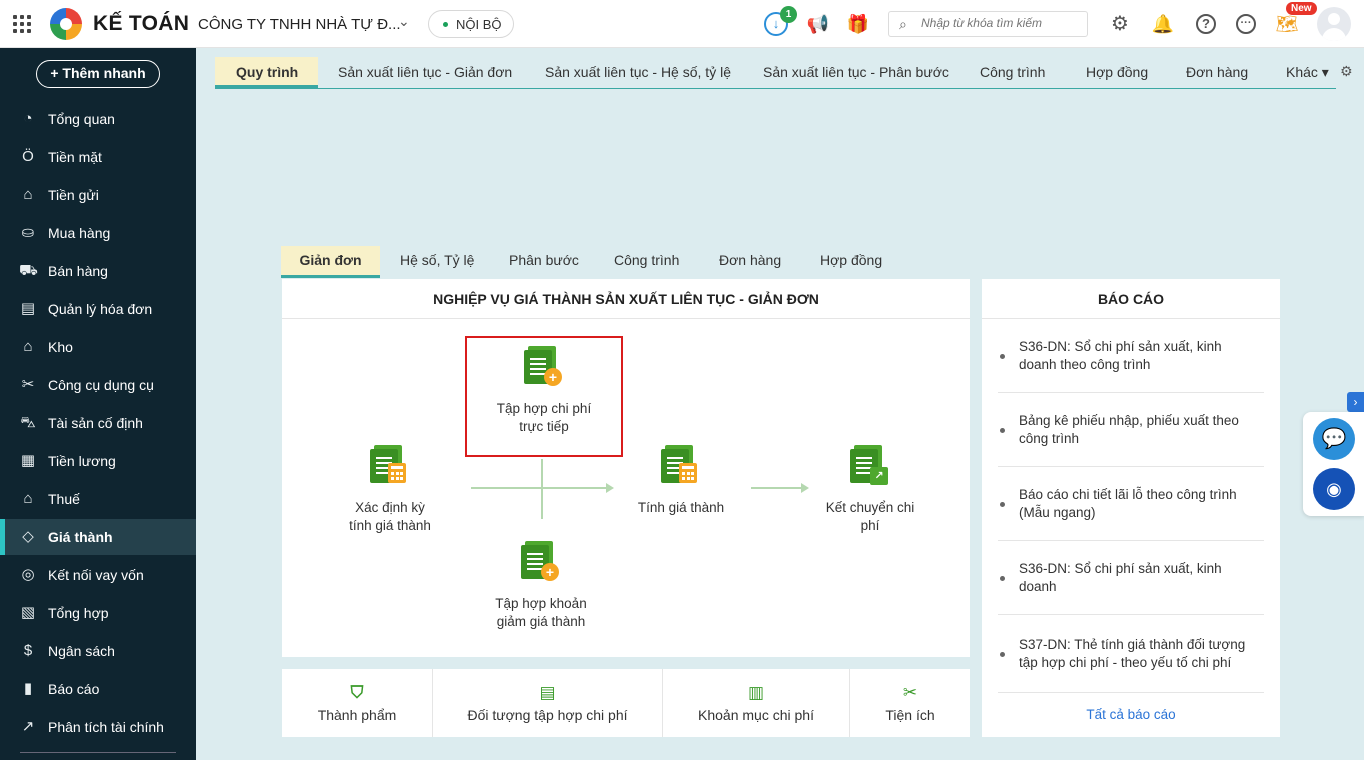  Describe the element at coordinates (404, 21) in the screenshot. I see `chevron-down-icon: ⌄` at that location.